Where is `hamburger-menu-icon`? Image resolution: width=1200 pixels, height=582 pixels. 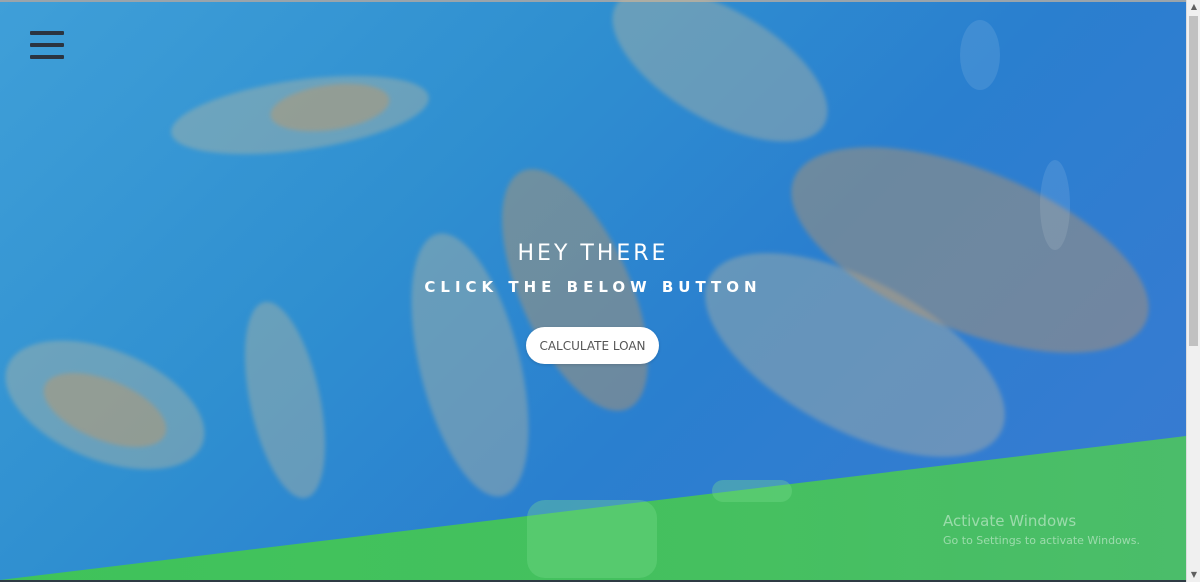
hamburger-menu-icon is located at coordinates (47, 46).